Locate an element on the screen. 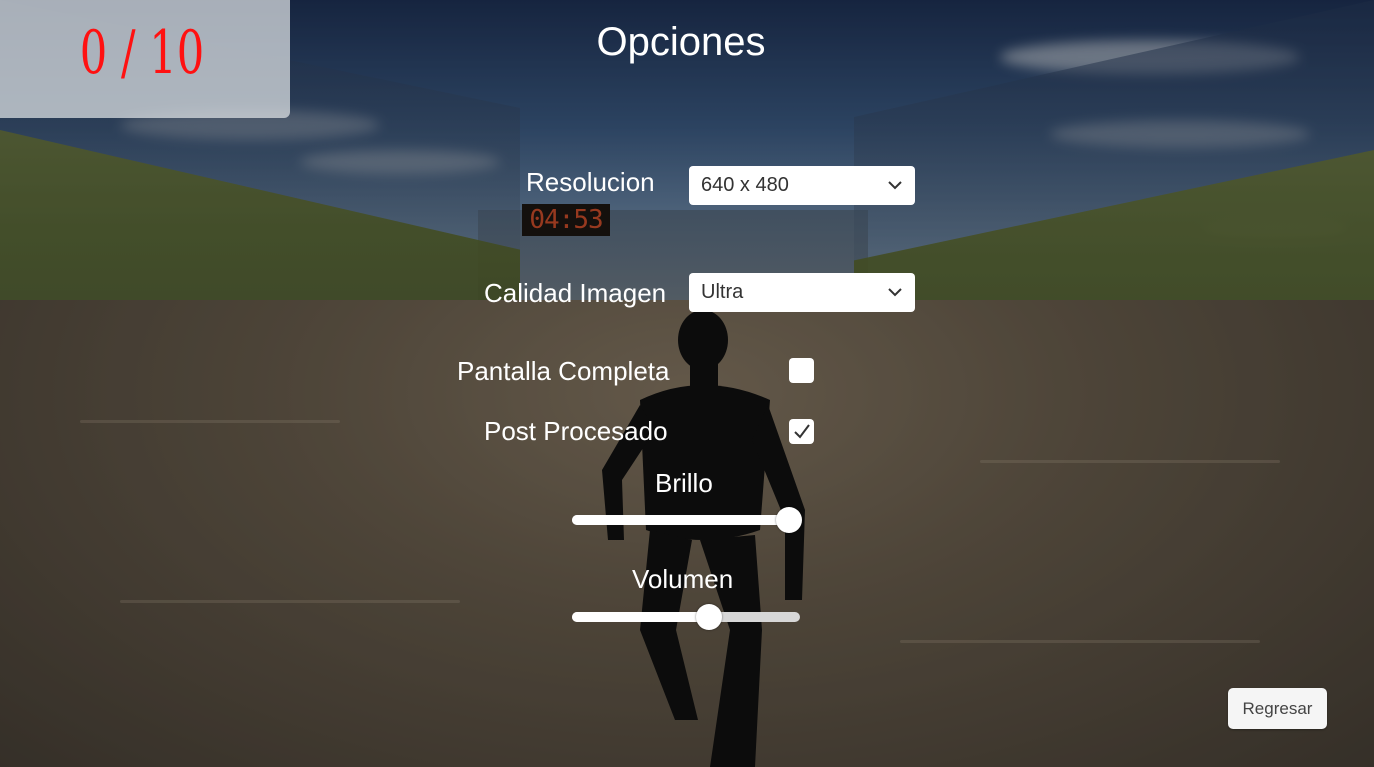 Image resolution: width=1374 pixels, height=767 pixels. postprocess-checkbox is located at coordinates (801, 431).